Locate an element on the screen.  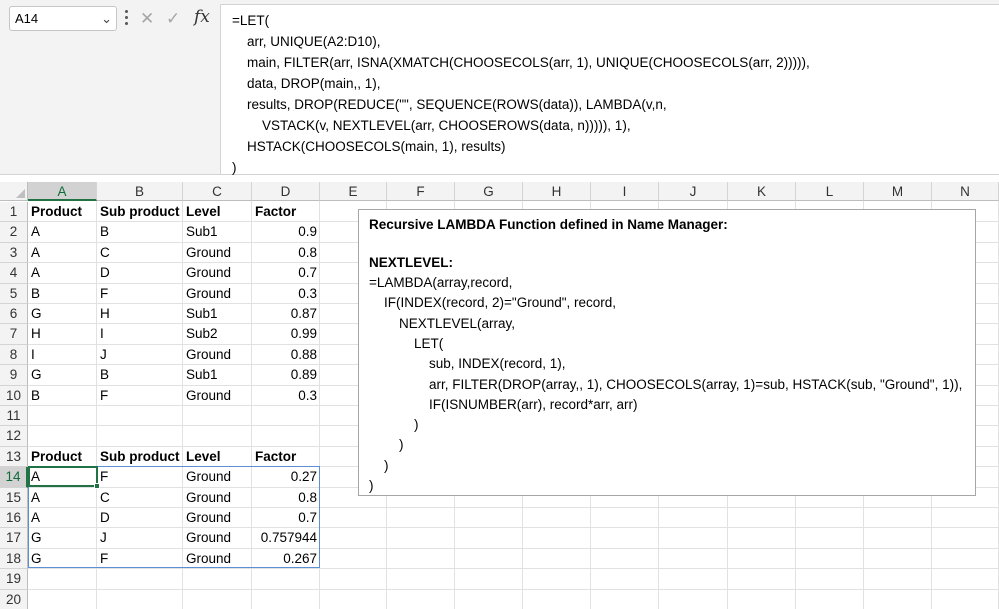
table-cell: 0.267 is located at coordinates (286, 559).